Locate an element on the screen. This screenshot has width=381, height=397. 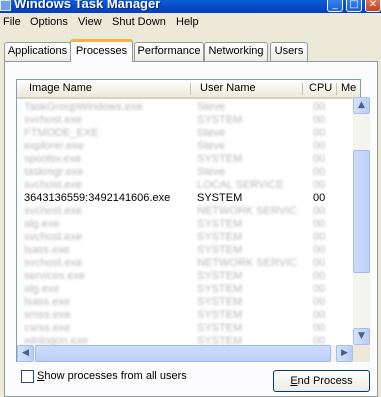
scrollbar-corner is located at coordinates (361, 353).